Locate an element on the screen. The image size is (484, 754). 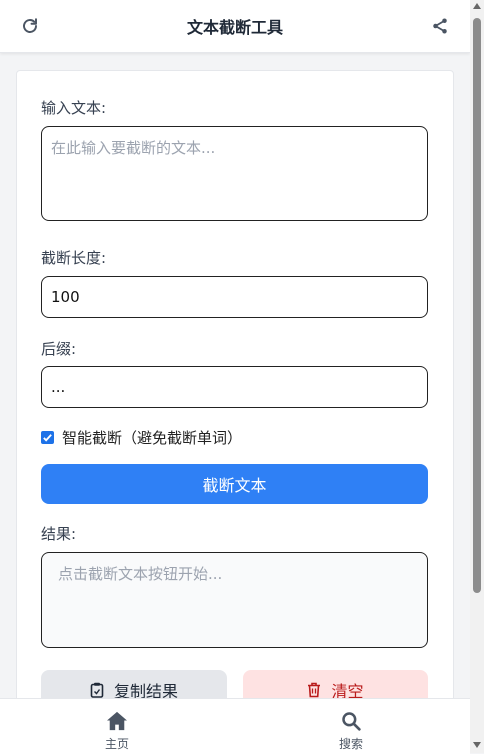
nav-search: 搜索 is located at coordinates (351, 731).